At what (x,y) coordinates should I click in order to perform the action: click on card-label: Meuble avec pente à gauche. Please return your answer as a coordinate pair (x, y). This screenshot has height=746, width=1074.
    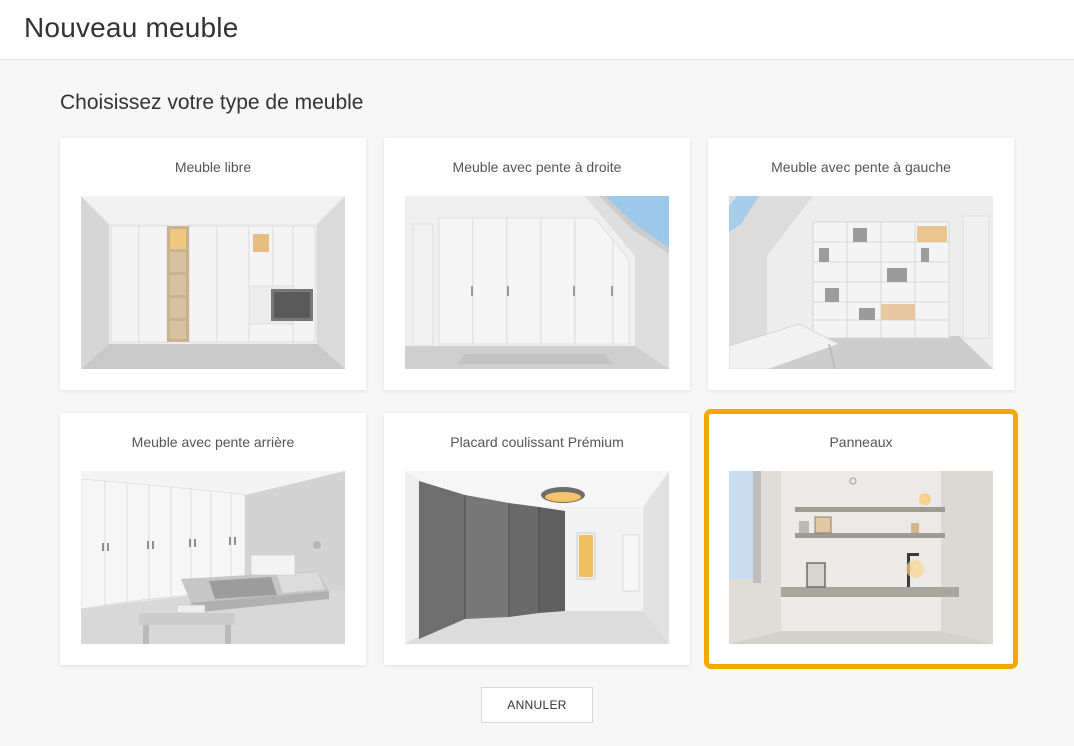
    Looking at the image, I should click on (861, 167).